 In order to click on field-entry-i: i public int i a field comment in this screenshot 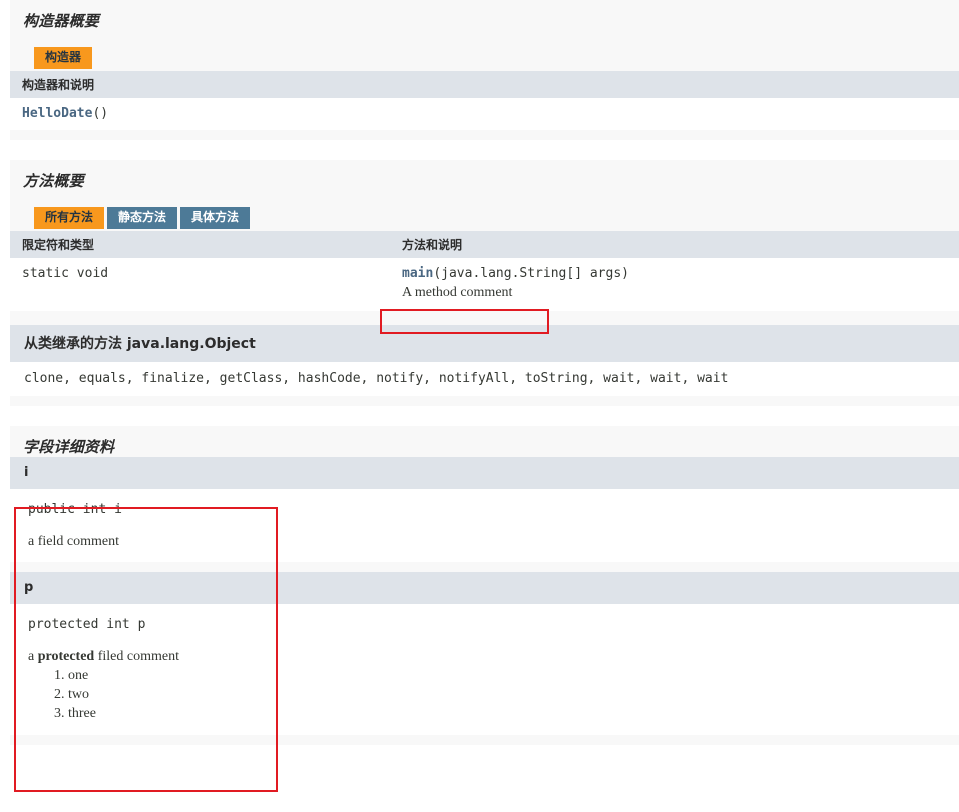, I will do `click(484, 509)`.